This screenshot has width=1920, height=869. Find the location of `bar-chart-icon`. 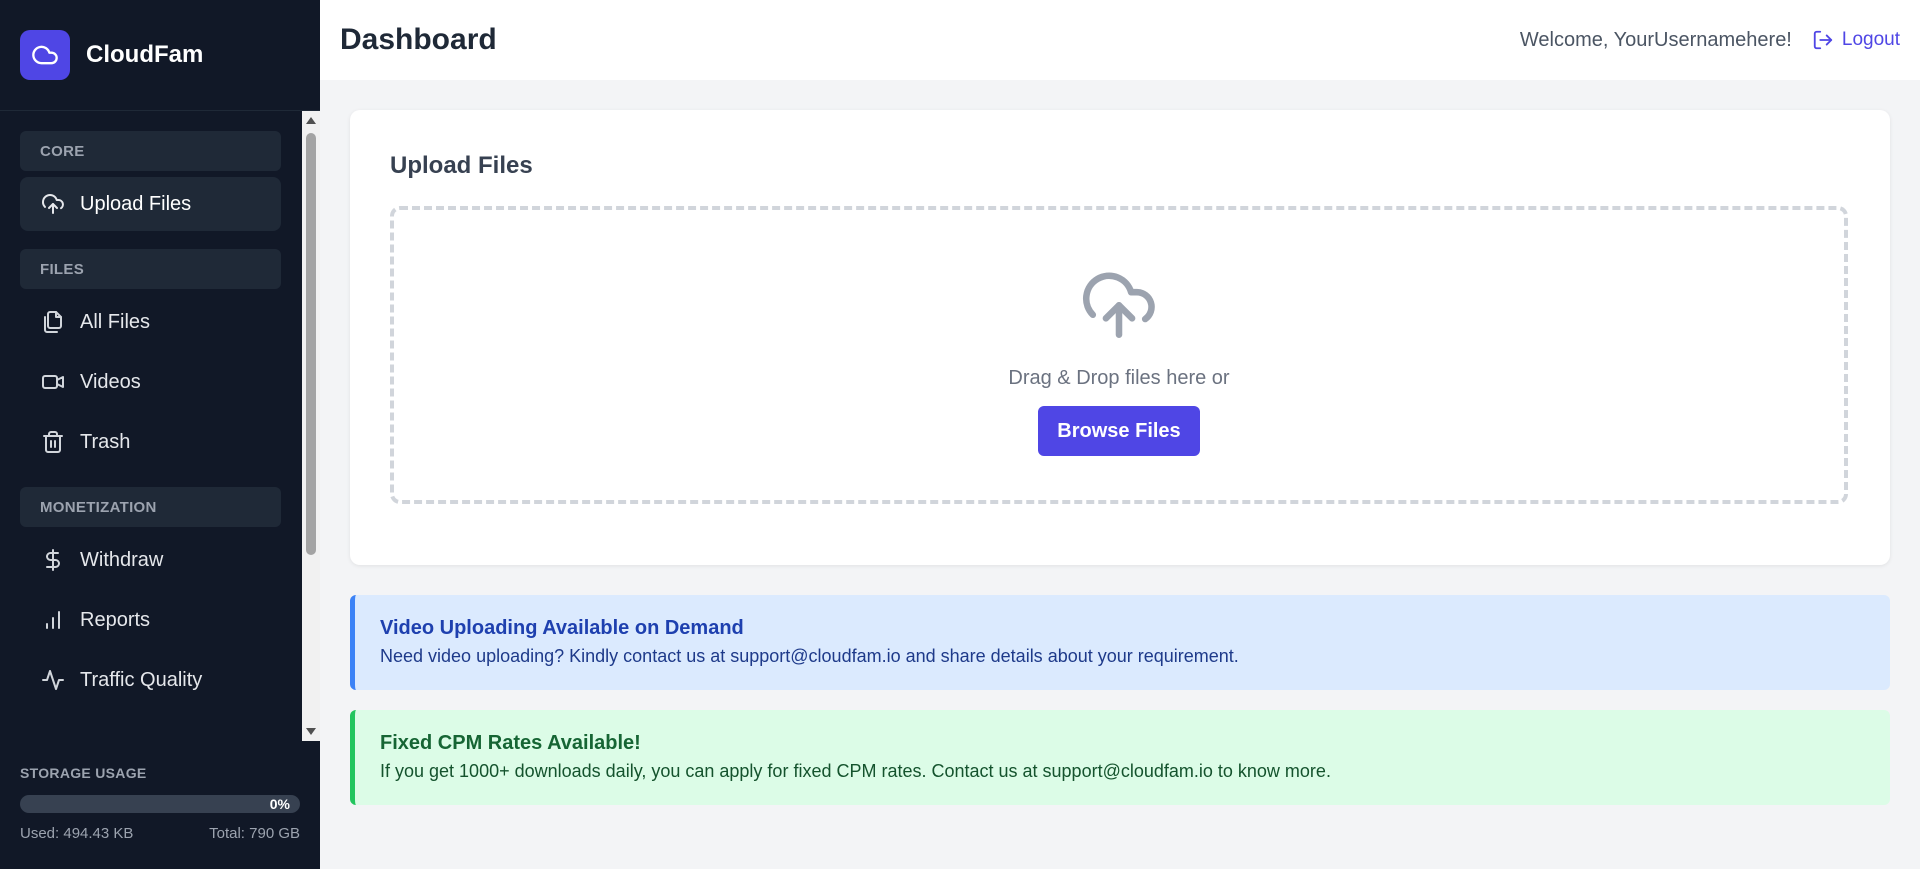

bar-chart-icon is located at coordinates (53, 620).